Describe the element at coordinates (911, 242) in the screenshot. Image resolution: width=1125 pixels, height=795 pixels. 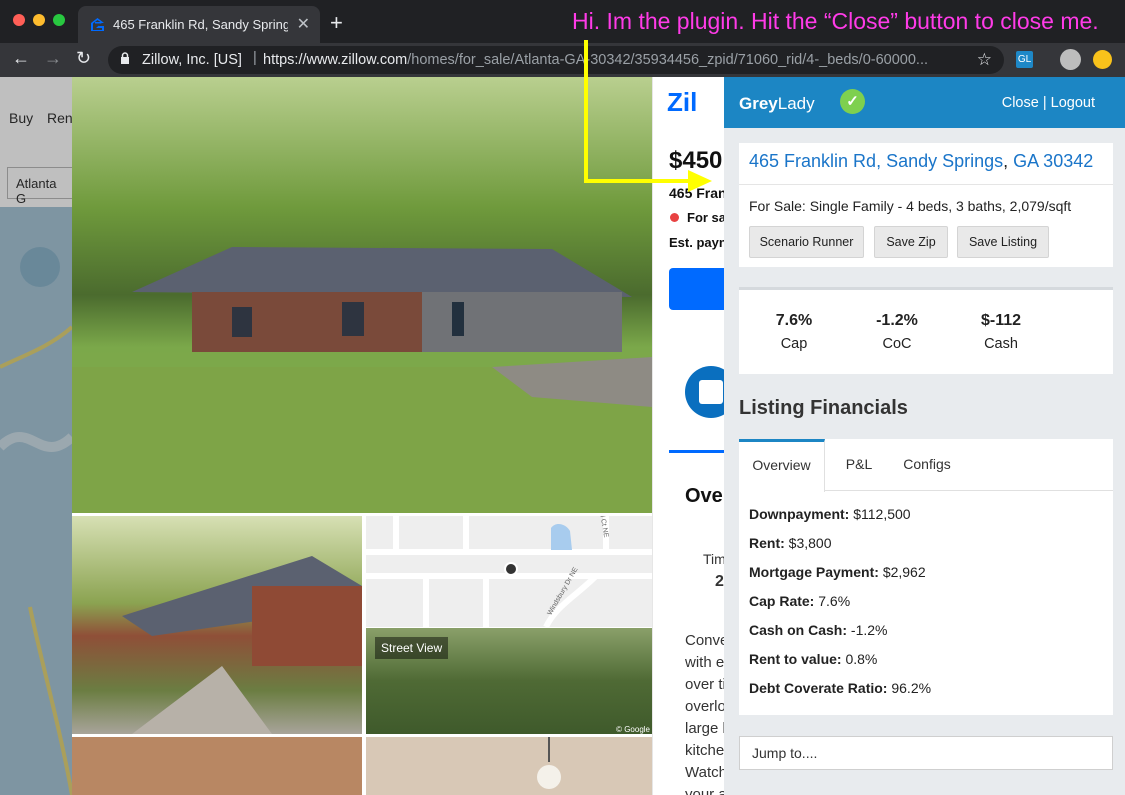
I see `save-zip-button: Save Zip` at that location.